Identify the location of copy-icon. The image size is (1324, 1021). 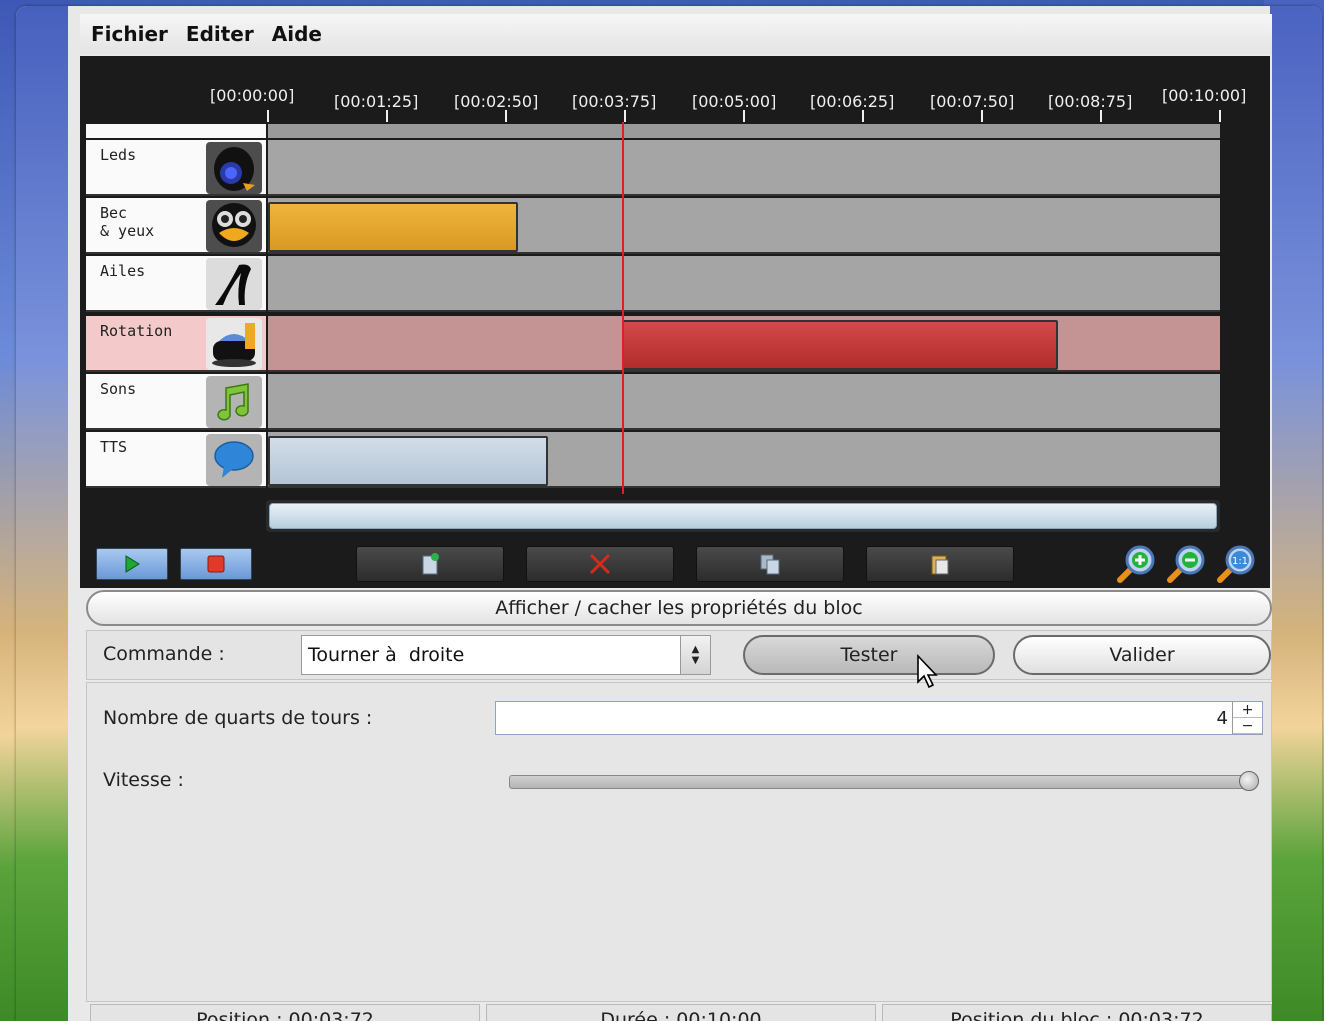
(770, 564).